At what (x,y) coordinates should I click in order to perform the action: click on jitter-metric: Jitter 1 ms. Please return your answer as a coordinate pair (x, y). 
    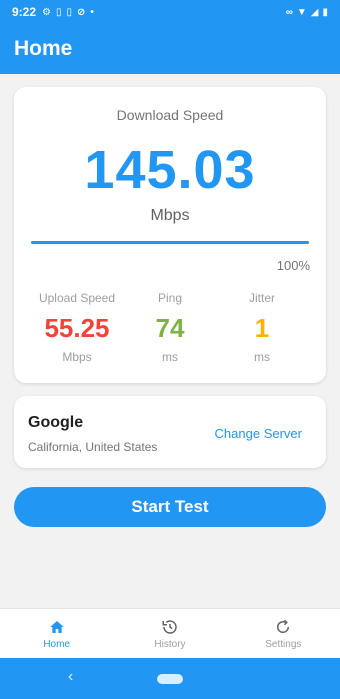
    Looking at the image, I should click on (262, 327).